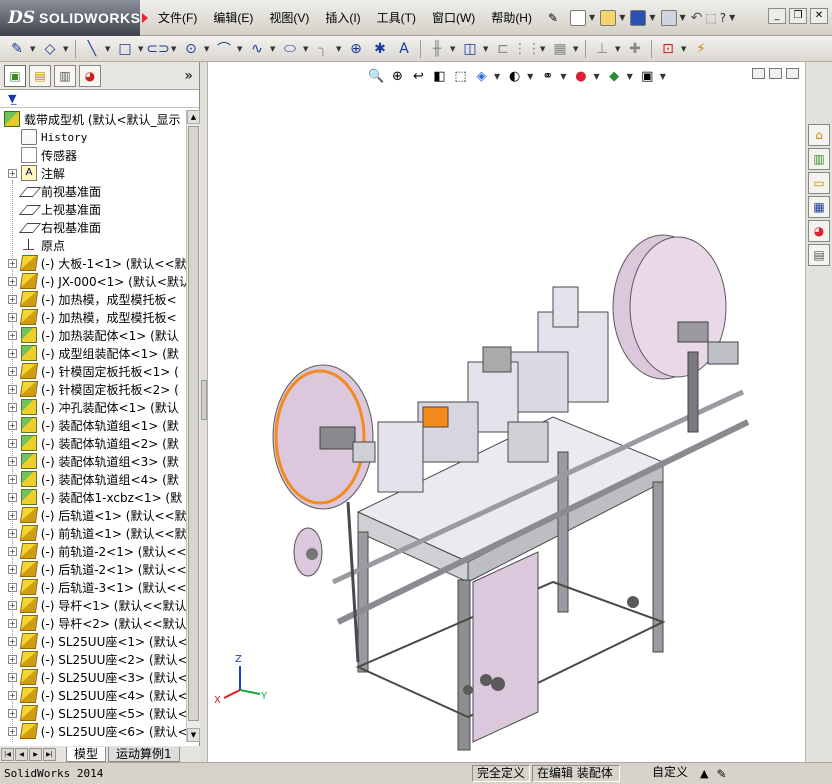  What do you see at coordinates (819, 135) in the screenshot?
I see `solidworks-resources-icon: ⌂` at bounding box center [819, 135].